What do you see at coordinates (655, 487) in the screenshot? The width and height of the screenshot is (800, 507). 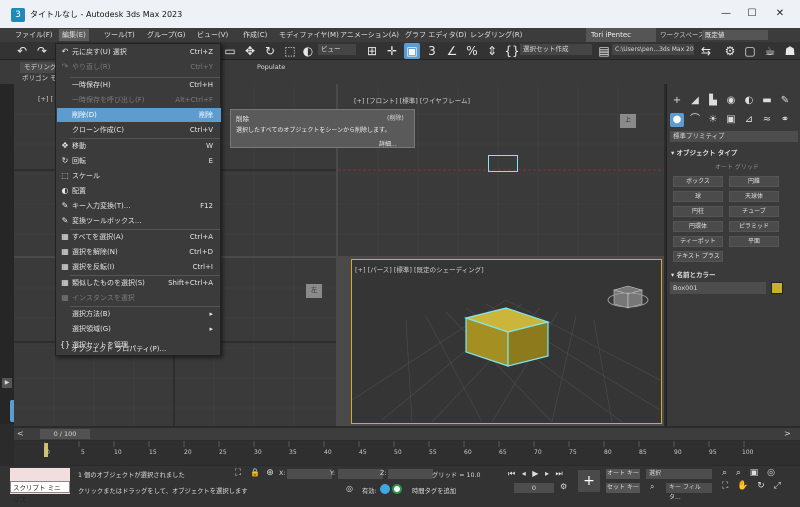 I see `key-filter-icon: ⌕` at bounding box center [655, 487].